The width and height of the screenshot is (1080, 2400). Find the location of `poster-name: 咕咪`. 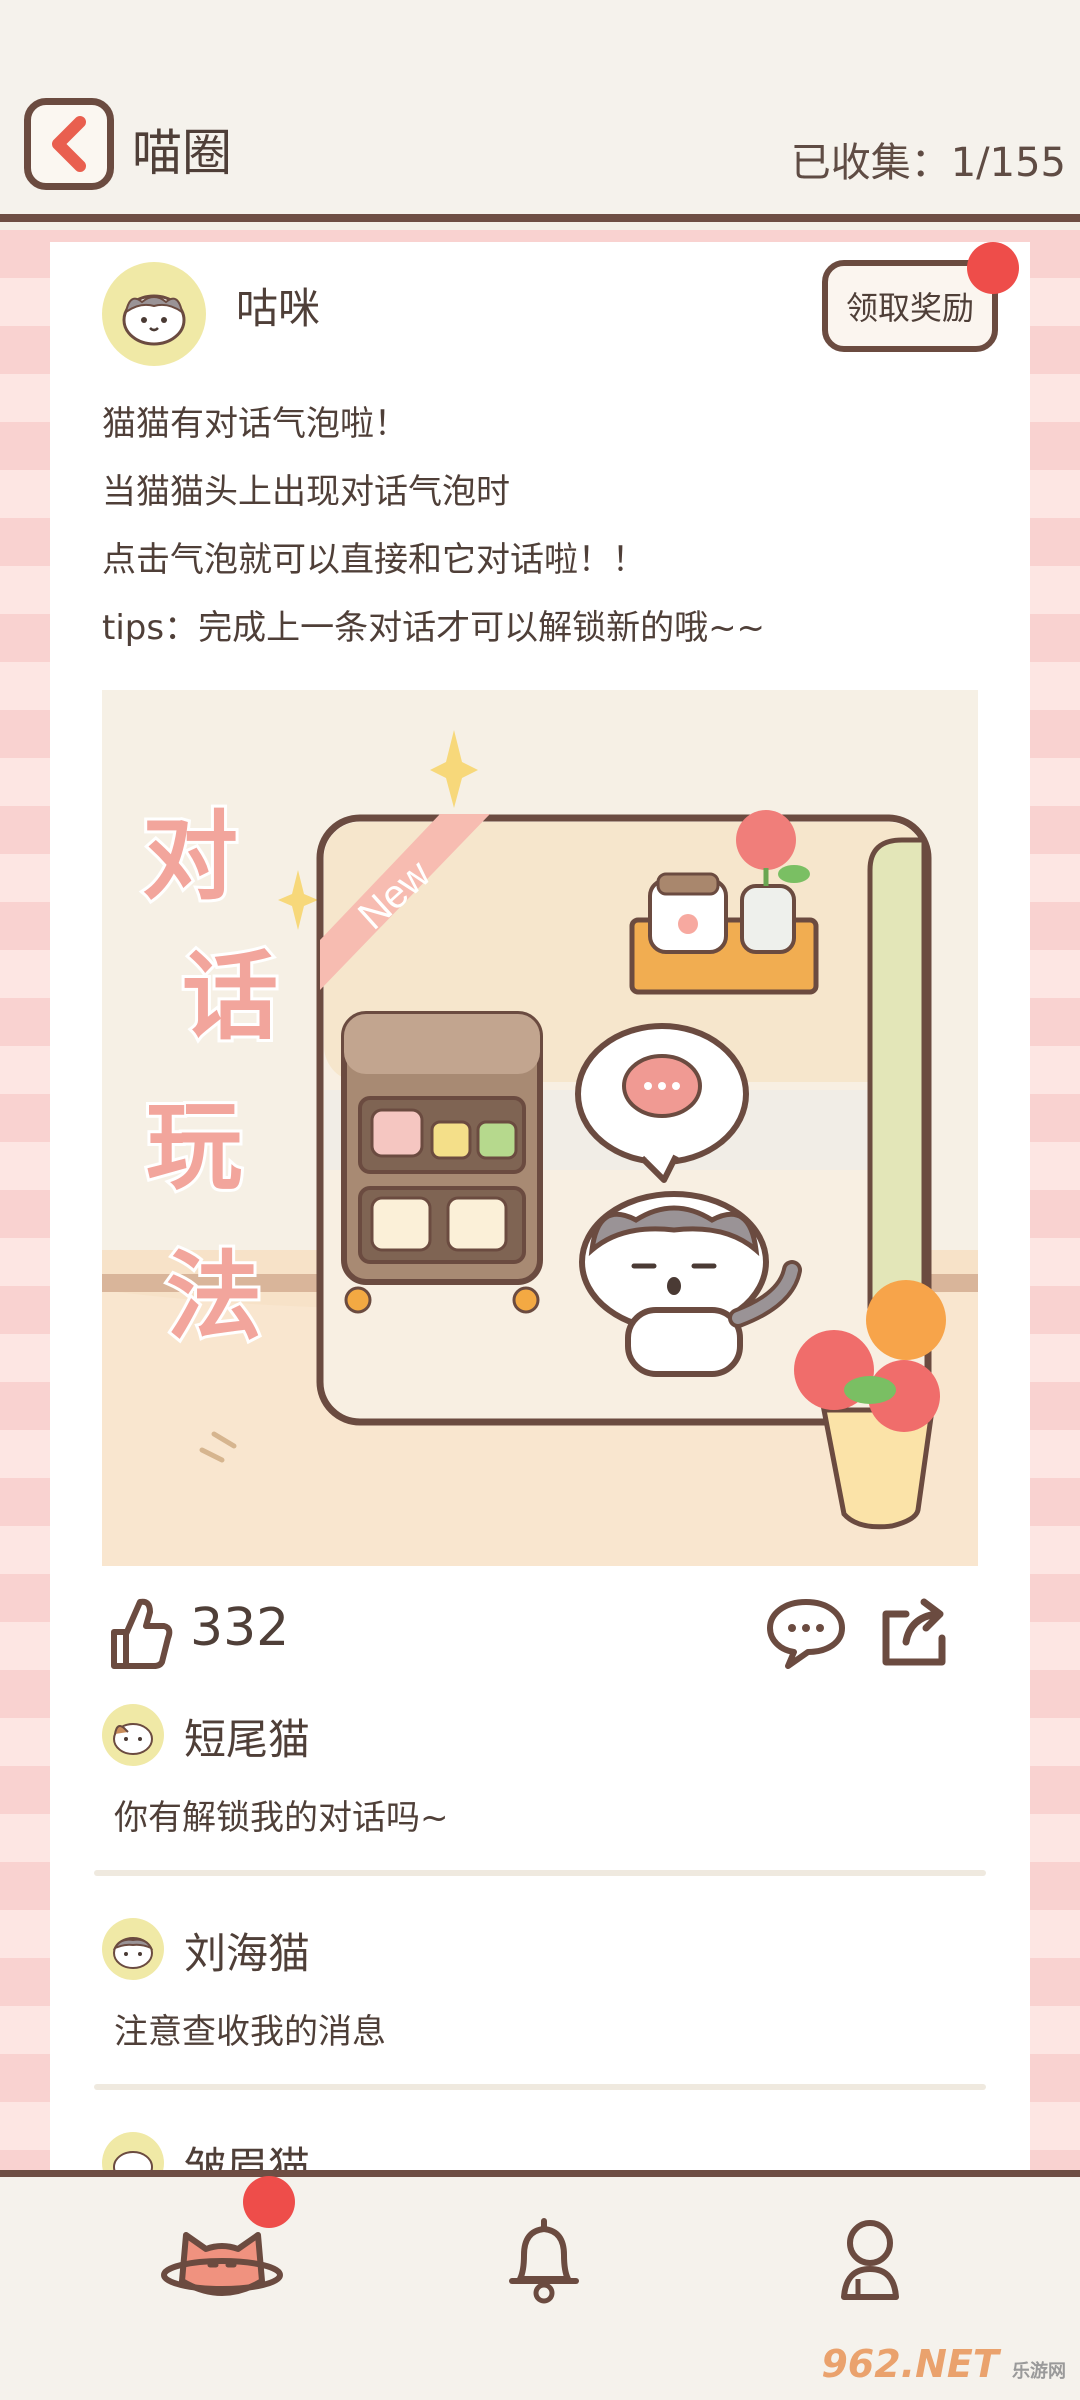

poster-name: 咕咪 is located at coordinates (278, 305).